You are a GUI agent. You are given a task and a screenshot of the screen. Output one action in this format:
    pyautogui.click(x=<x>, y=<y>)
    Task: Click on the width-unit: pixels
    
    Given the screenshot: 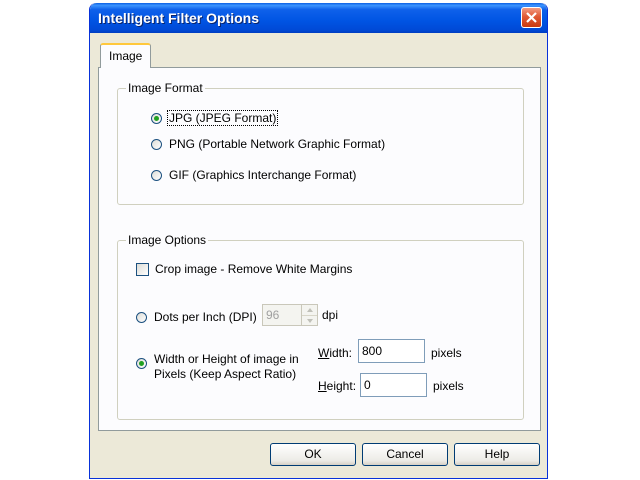 What is the action you would take?
    pyautogui.click(x=446, y=353)
    